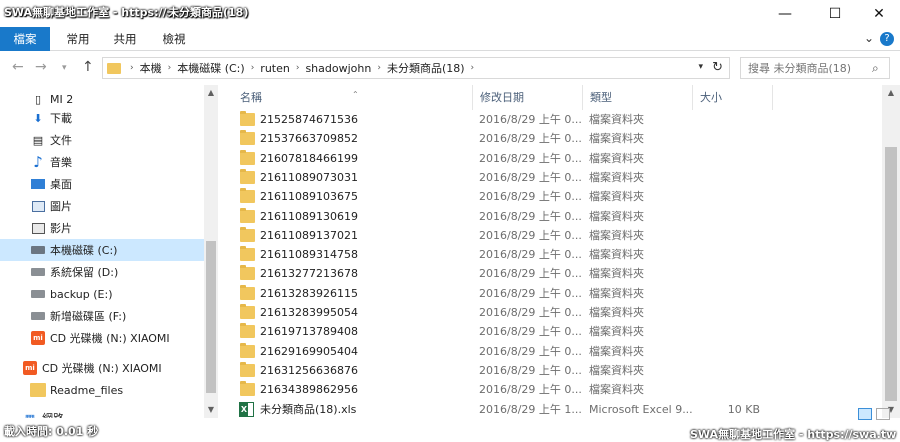 The image size is (900, 442). Describe the element at coordinates (41, 67) in the screenshot. I see `forward-arrow-icon: →` at that location.